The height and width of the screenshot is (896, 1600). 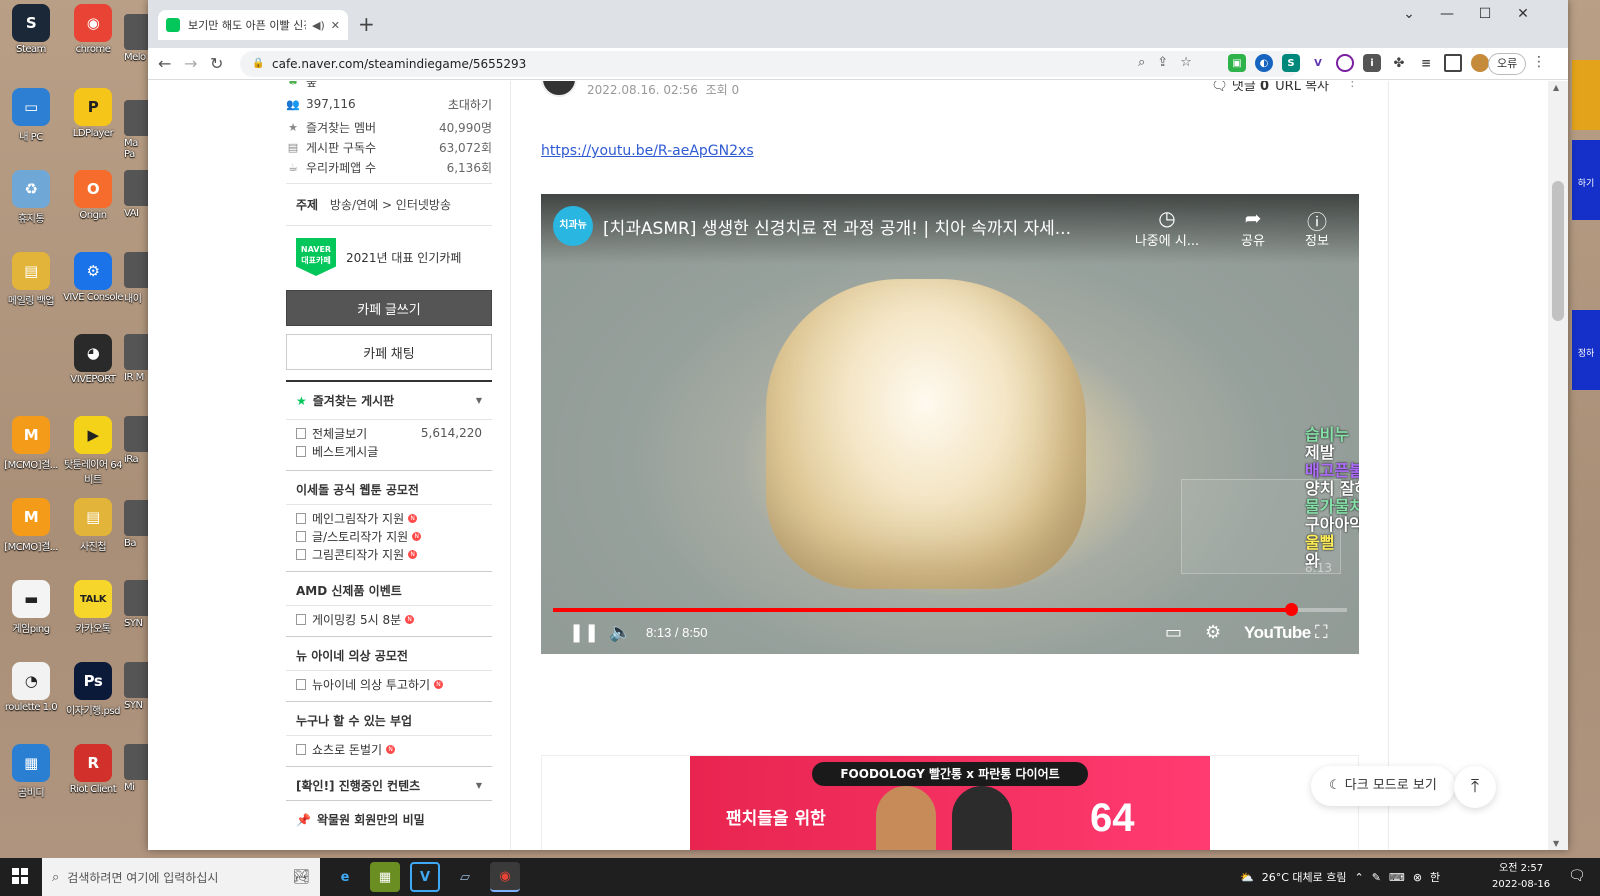 What do you see at coordinates (1186, 62) in the screenshot?
I see `bookmark-star-icon: ☆` at bounding box center [1186, 62].